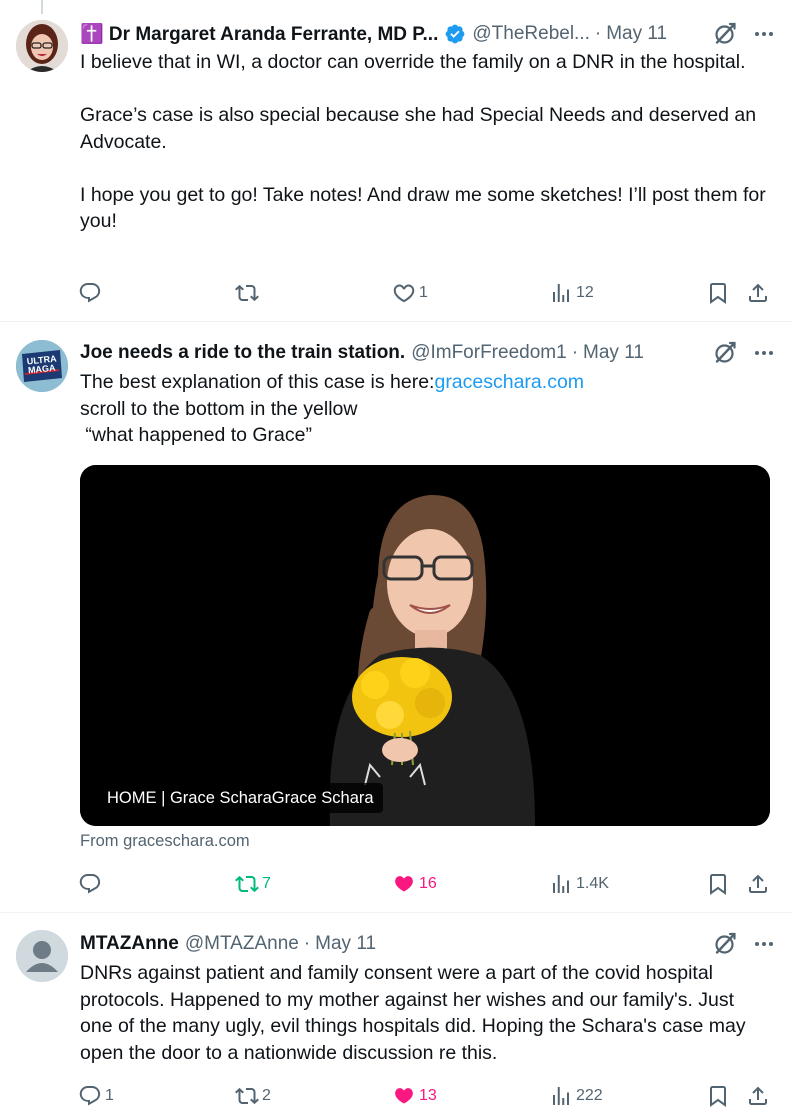  What do you see at coordinates (585, 292) in the screenshot?
I see `view-count: 12` at bounding box center [585, 292].